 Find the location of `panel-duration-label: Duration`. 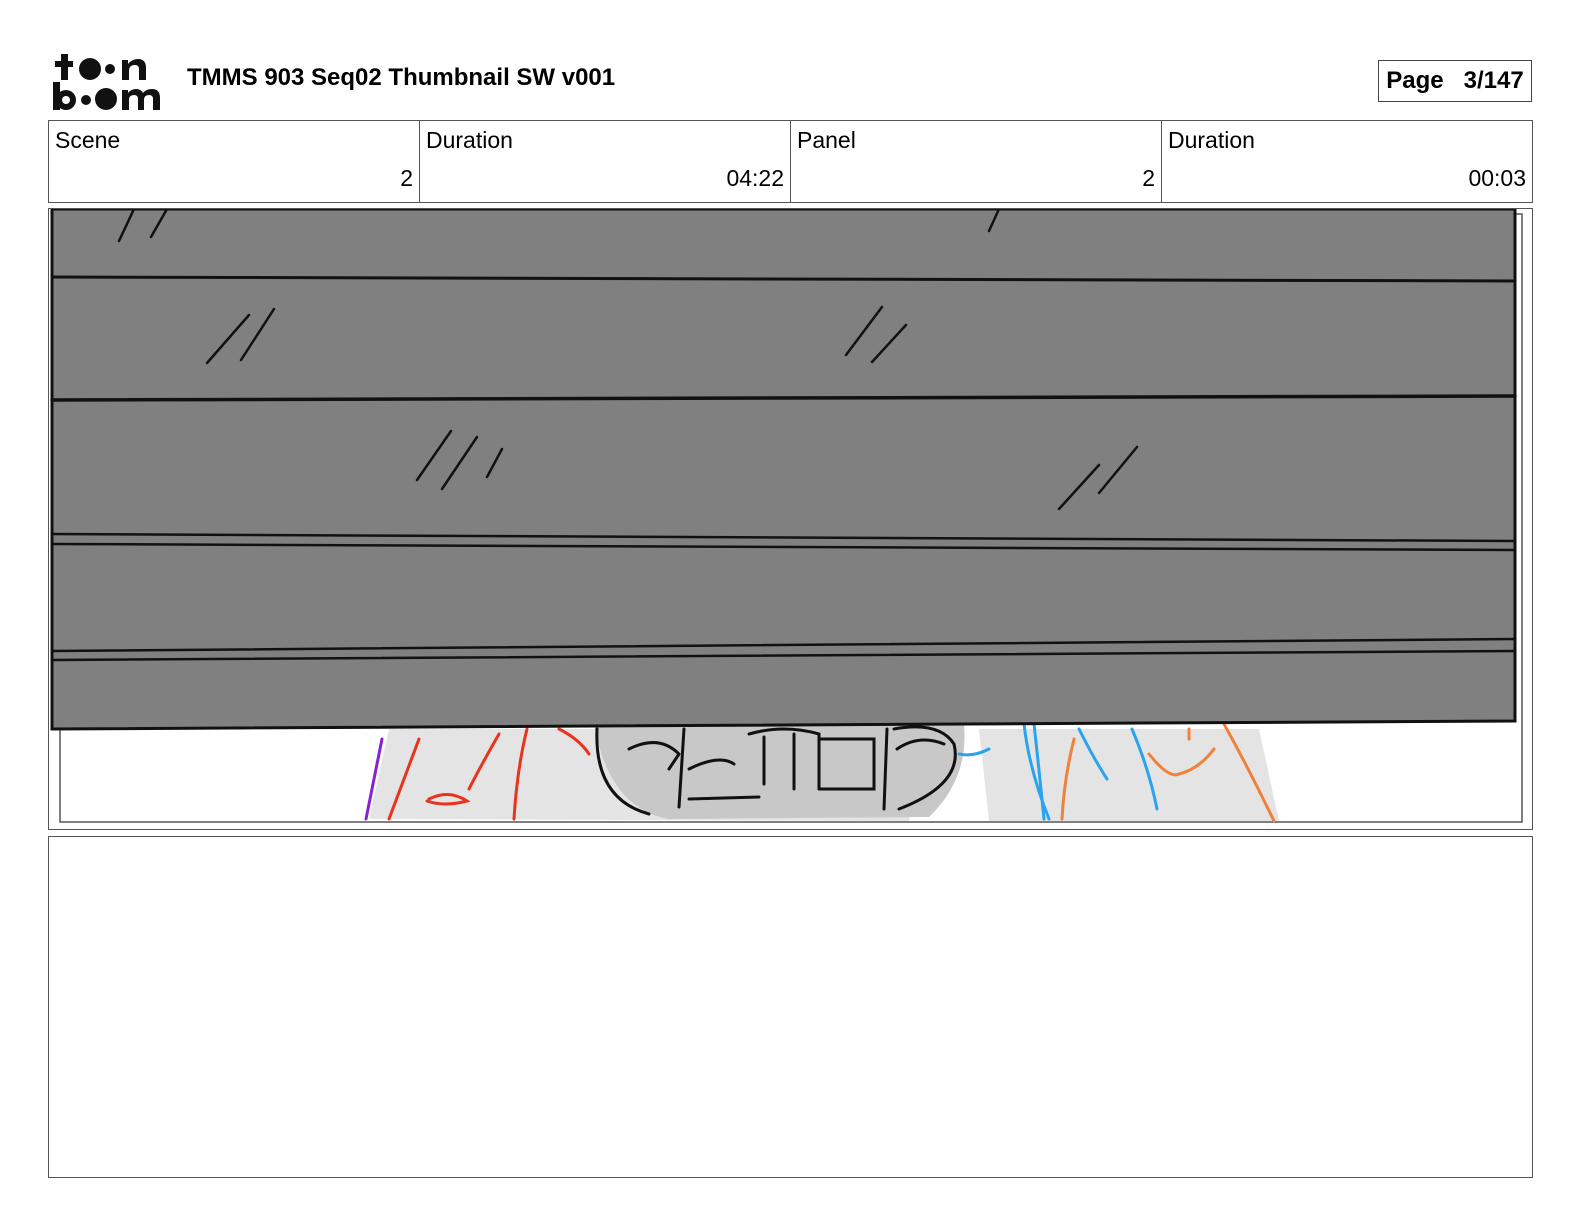

panel-duration-label: Duration is located at coordinates (1211, 140).